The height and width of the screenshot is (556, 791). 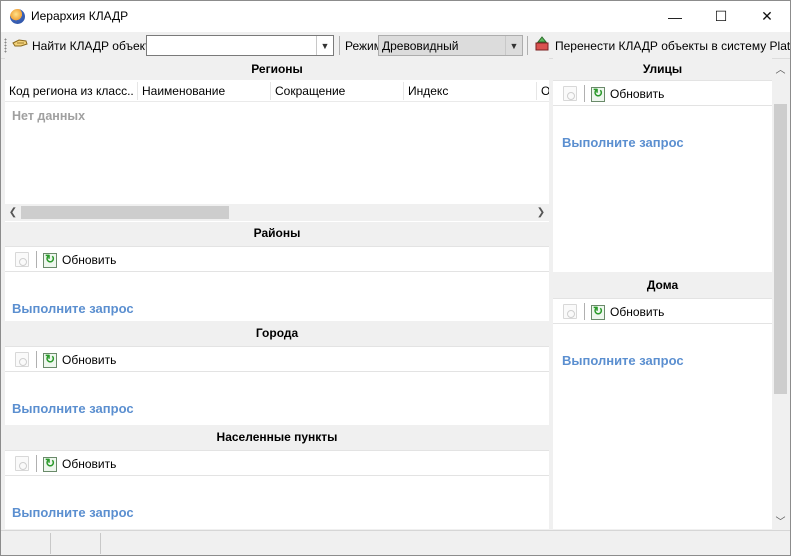 I want to click on minimize-button: —, so click(x=675, y=16).